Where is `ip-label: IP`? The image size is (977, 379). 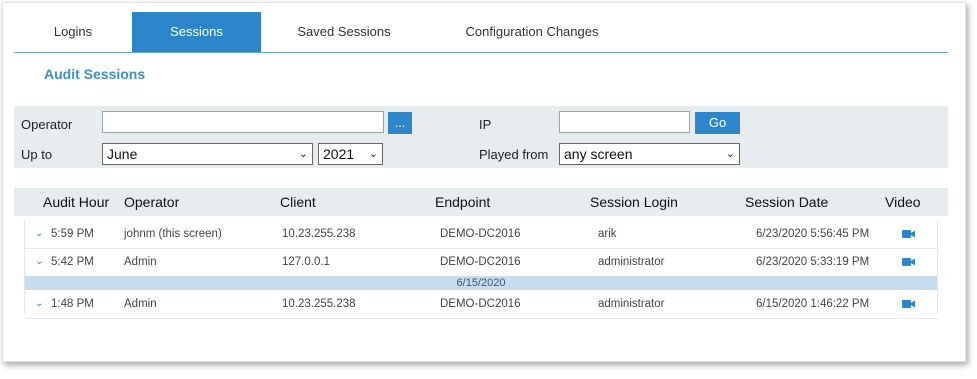
ip-label: IP is located at coordinates (485, 124).